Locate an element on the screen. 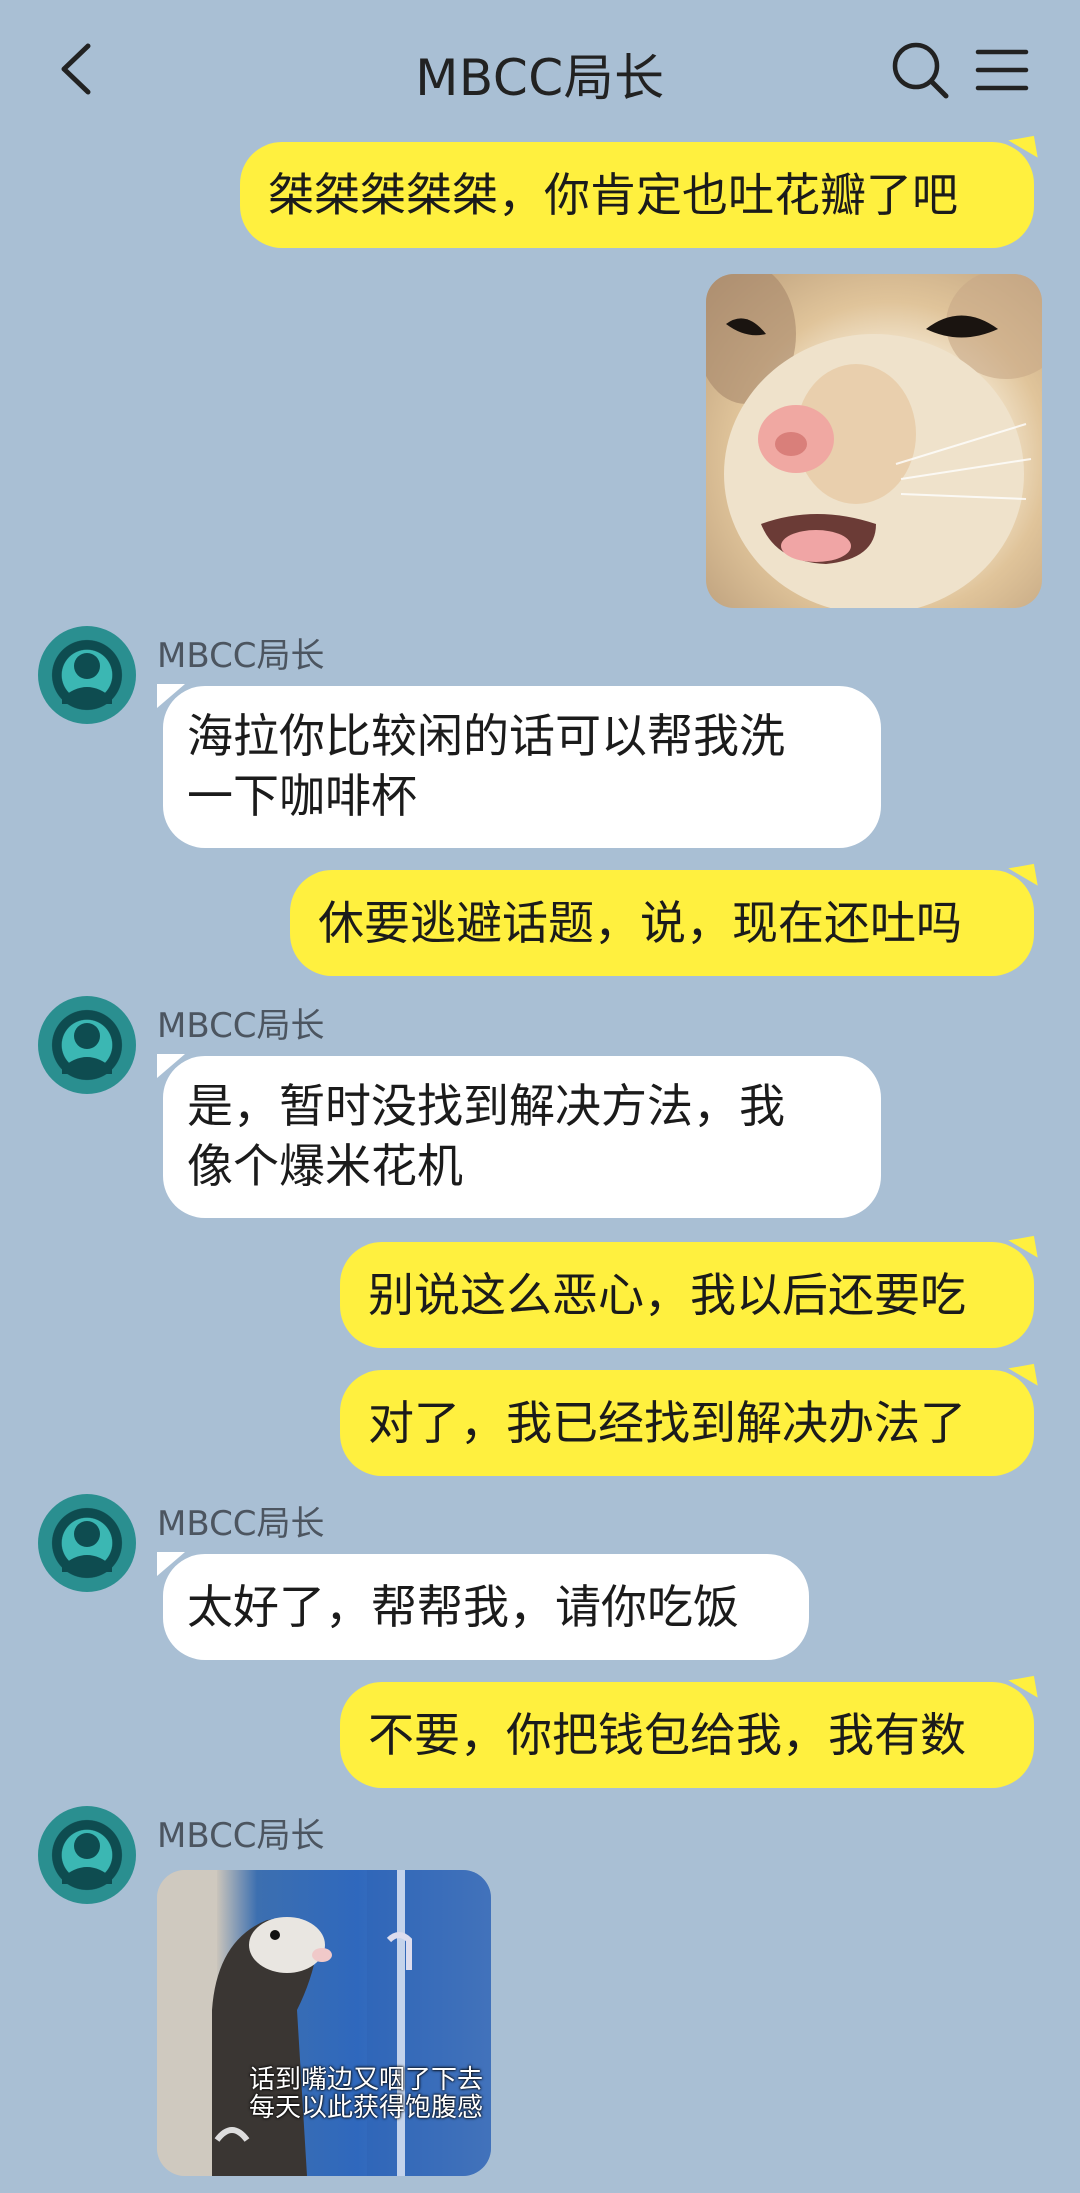  message-bubble-incoming: 太好了，帮帮我，请你吃饭 is located at coordinates (483, 1606).